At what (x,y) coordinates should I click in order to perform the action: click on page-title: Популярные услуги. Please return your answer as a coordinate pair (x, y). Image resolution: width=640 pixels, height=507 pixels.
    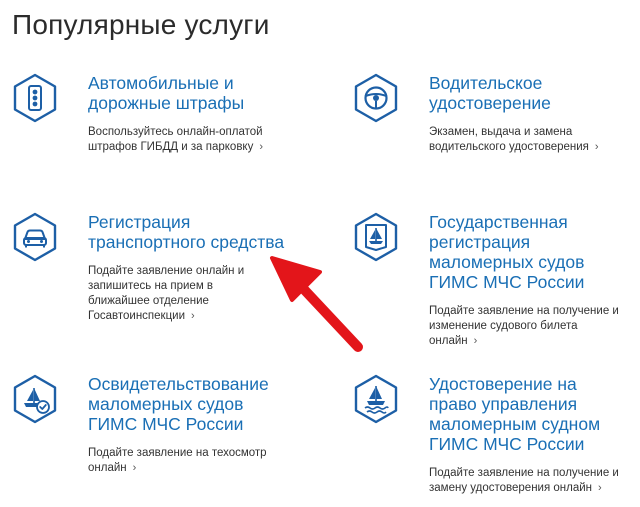
    Looking at the image, I should click on (141, 24).